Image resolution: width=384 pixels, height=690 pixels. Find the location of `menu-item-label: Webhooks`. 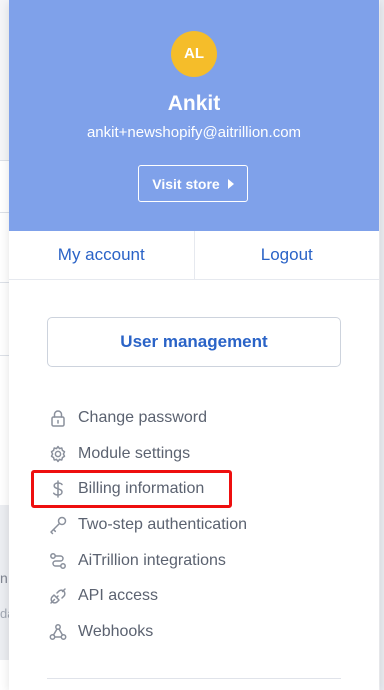

menu-item-label: Webhooks is located at coordinates (116, 631).